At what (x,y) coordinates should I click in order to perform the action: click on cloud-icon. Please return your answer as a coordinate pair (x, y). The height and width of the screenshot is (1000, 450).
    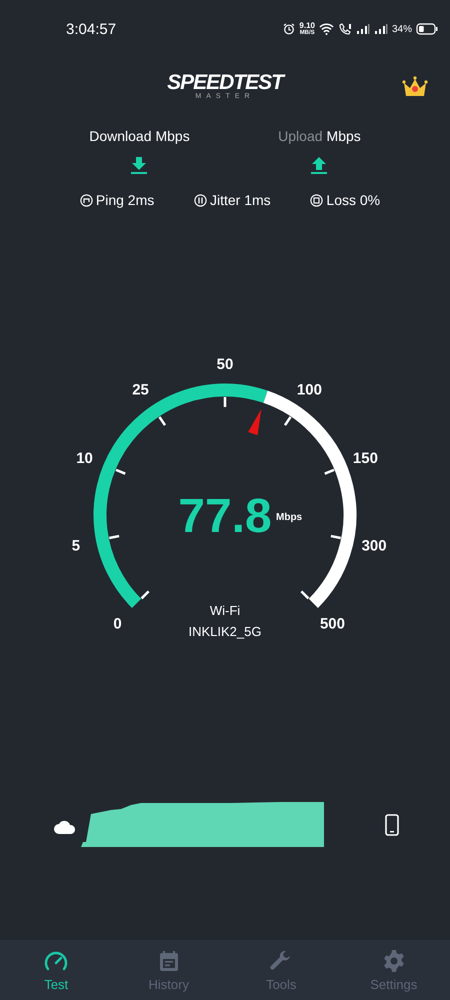
    Looking at the image, I should click on (65, 827).